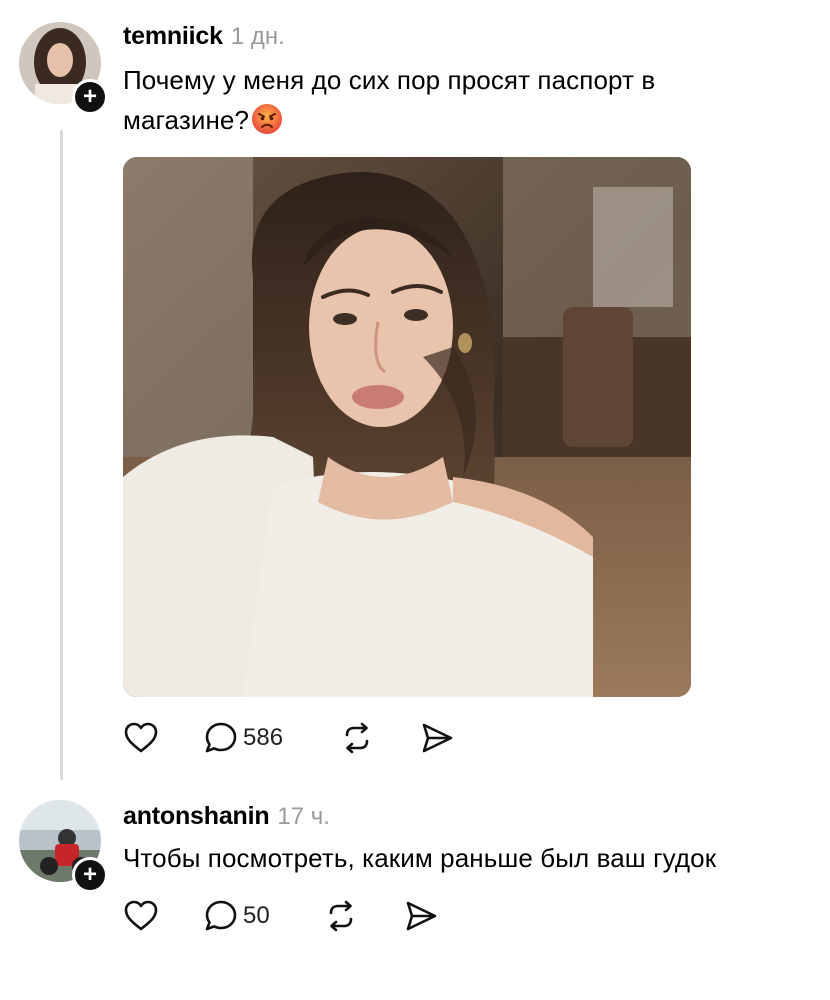 The height and width of the screenshot is (1000, 830). What do you see at coordinates (256, 915) in the screenshot?
I see `reply-count: 50` at bounding box center [256, 915].